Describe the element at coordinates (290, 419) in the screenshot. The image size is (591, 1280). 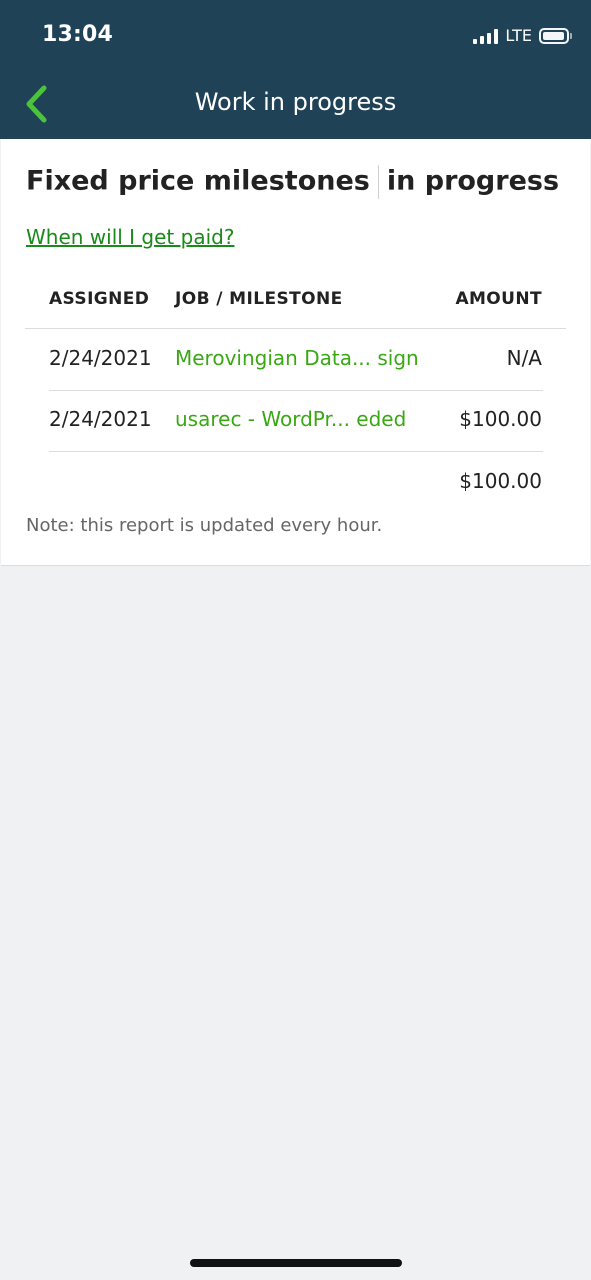
I see `row-job-link: usarec - WordPr... eded` at that location.